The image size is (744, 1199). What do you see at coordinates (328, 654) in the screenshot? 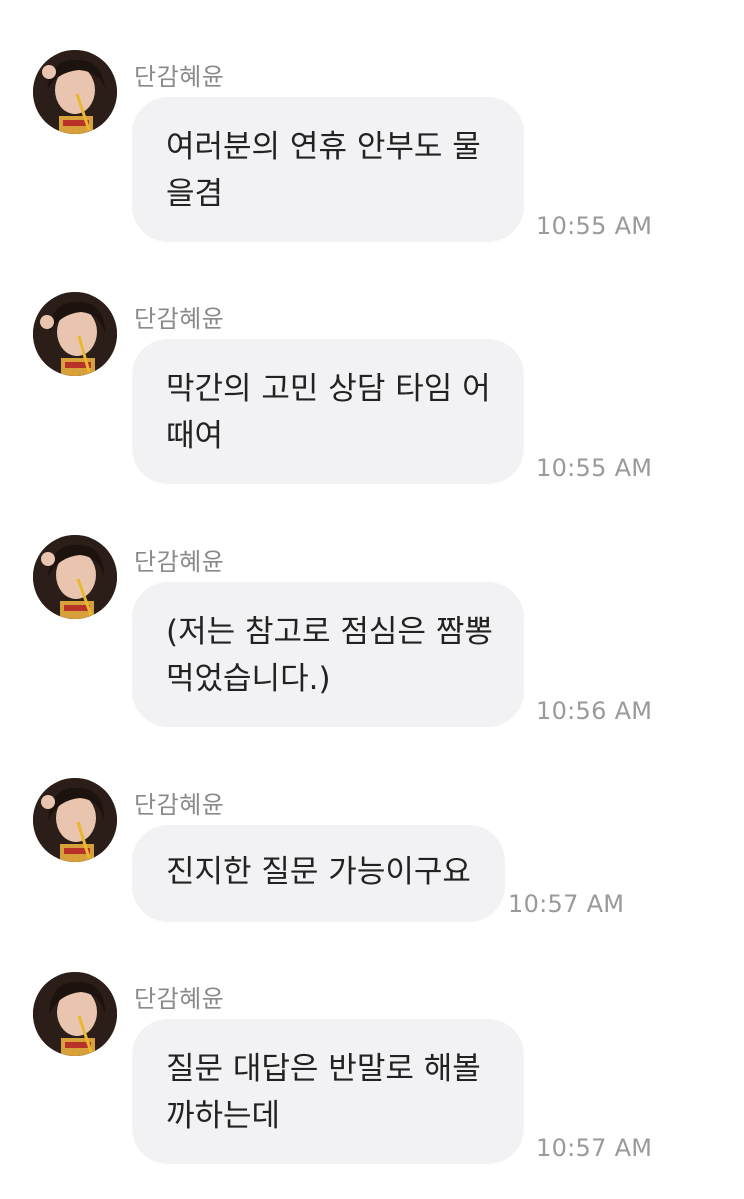
I see `message-bubble: (저는 참고로 점심은 짬뽕 먹었습니다.)` at bounding box center [328, 654].